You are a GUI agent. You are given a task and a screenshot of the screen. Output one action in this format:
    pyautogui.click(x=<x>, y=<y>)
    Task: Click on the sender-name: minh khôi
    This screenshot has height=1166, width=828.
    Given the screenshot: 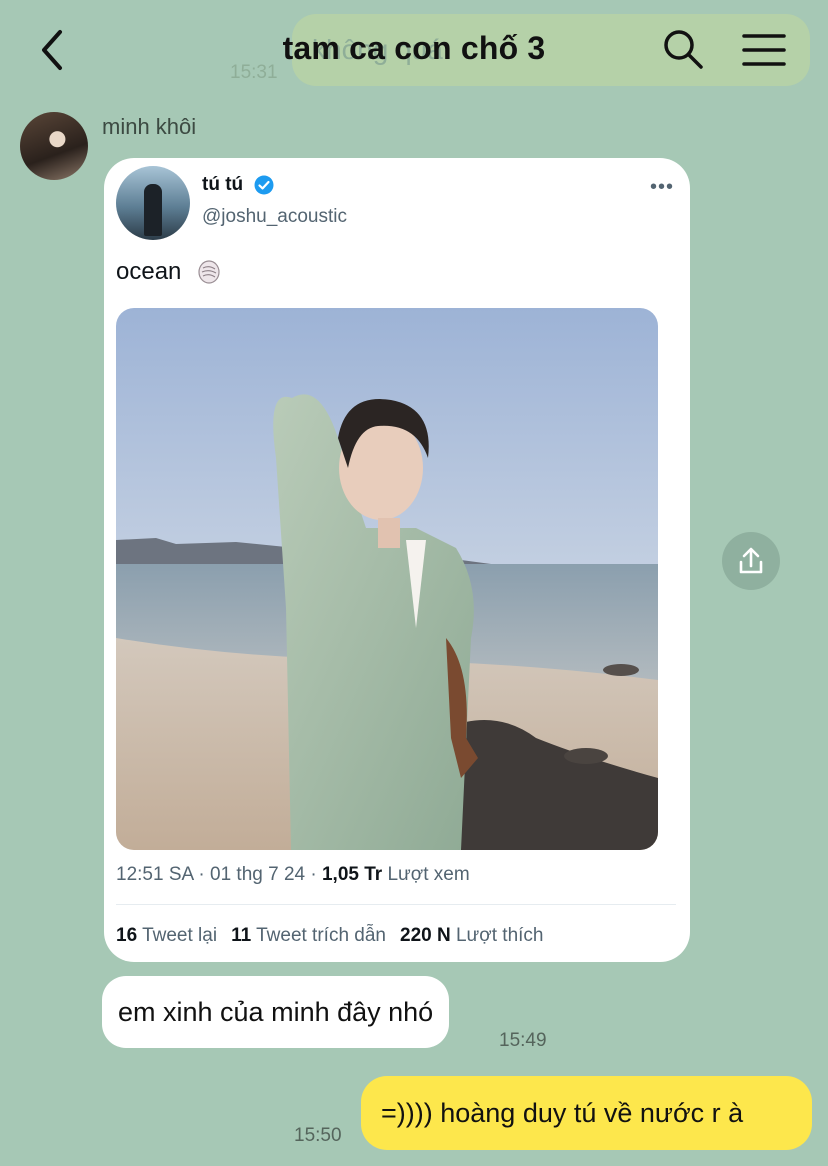 What is the action you would take?
    pyautogui.click(x=149, y=126)
    